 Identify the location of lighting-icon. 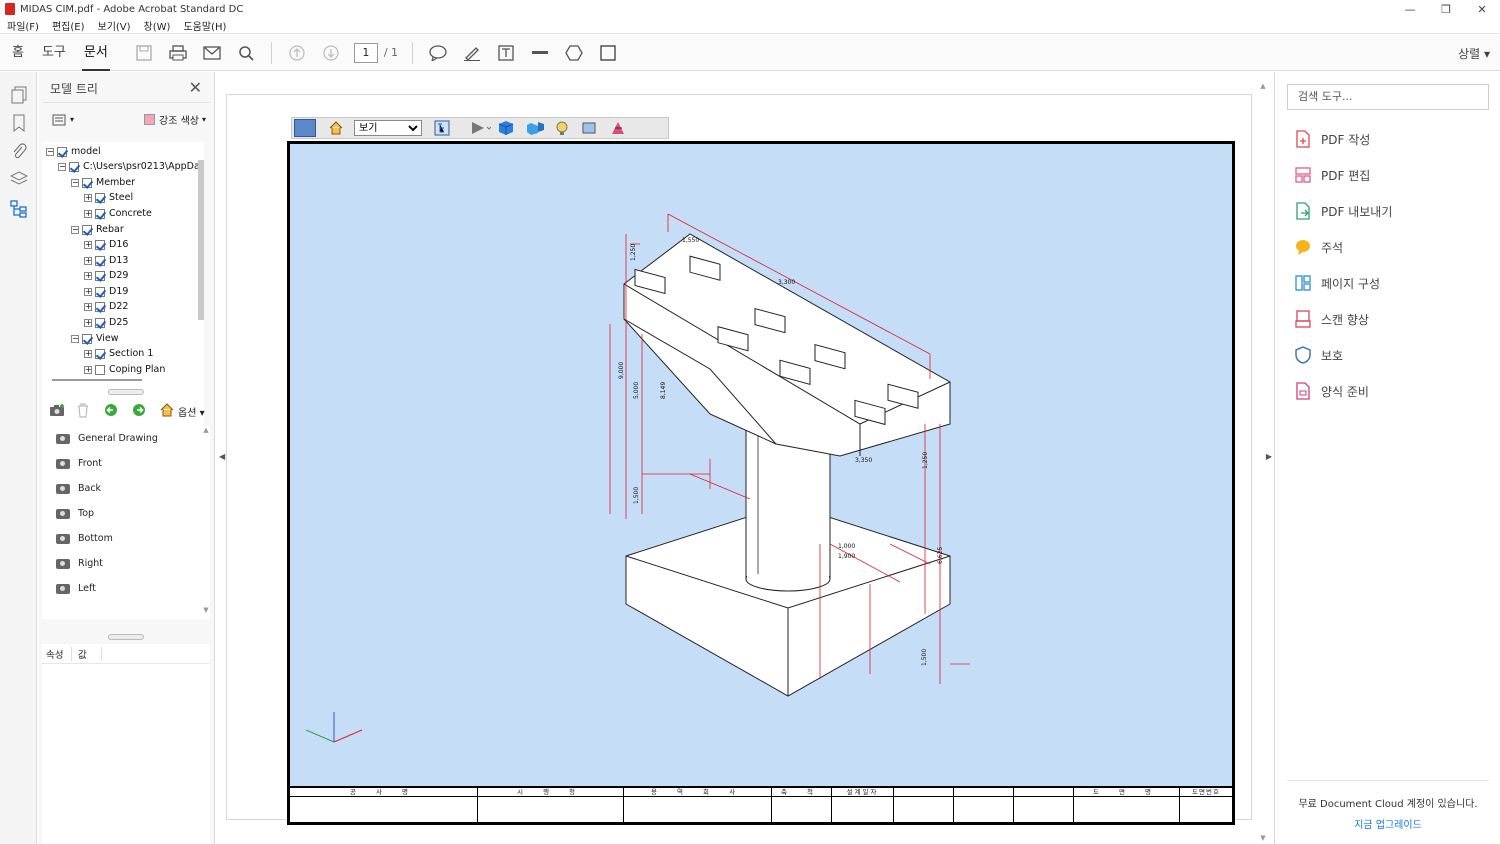
(562, 128).